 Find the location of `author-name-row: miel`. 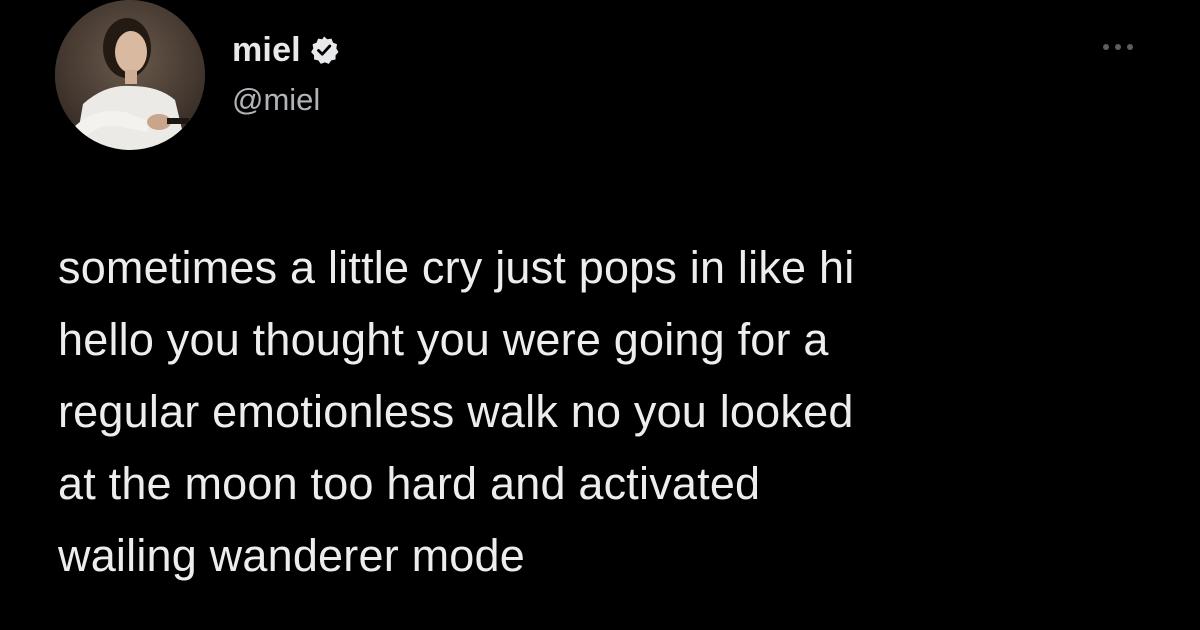

author-name-row: miel is located at coordinates (285, 50).